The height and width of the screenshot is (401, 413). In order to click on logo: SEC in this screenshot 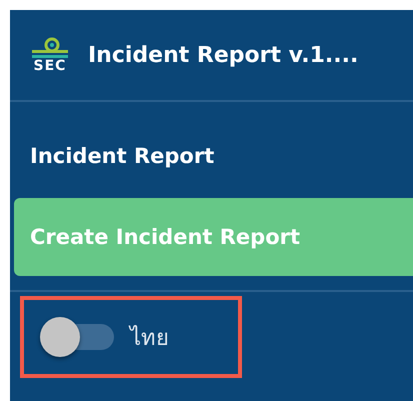, I will do `click(50, 55)`.